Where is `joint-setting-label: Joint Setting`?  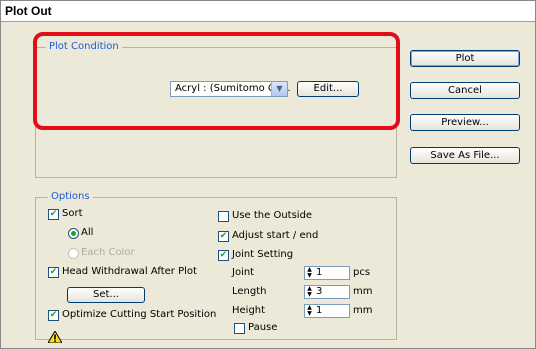 joint-setting-label: Joint Setting is located at coordinates (263, 254).